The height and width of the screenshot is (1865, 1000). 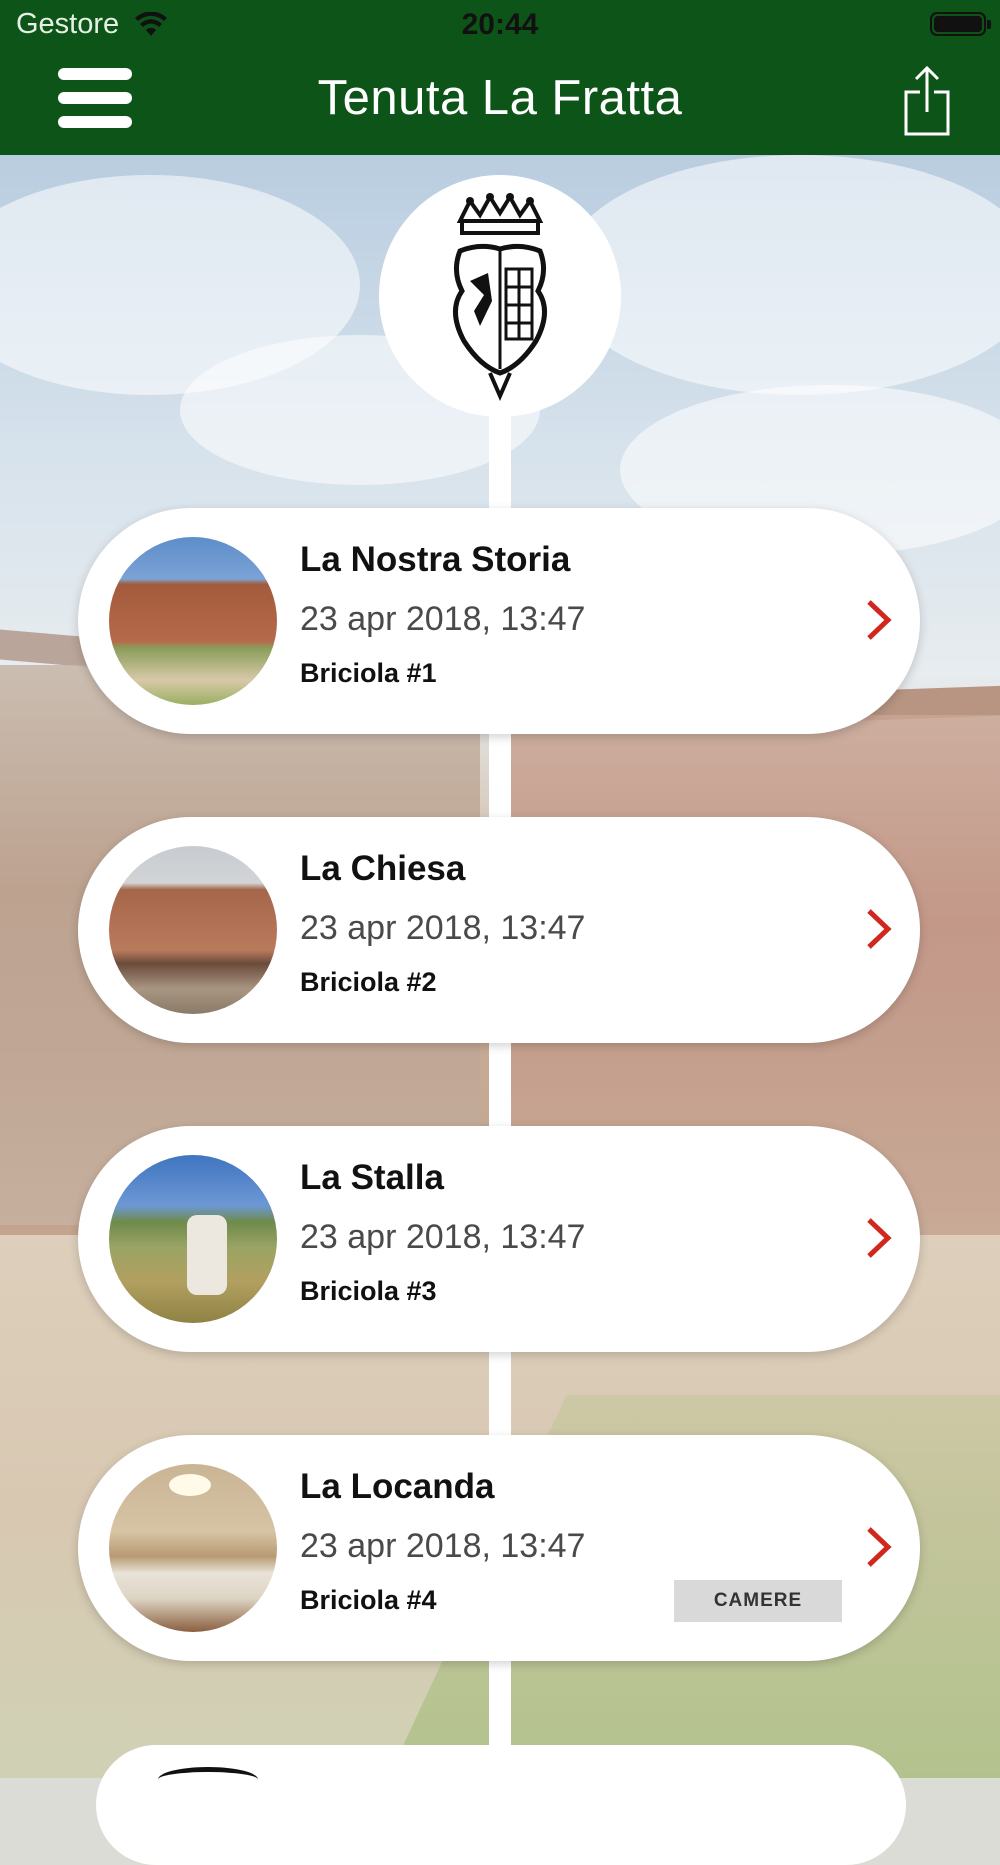 I want to click on card-subtitle: Briciola #2, so click(x=368, y=982).